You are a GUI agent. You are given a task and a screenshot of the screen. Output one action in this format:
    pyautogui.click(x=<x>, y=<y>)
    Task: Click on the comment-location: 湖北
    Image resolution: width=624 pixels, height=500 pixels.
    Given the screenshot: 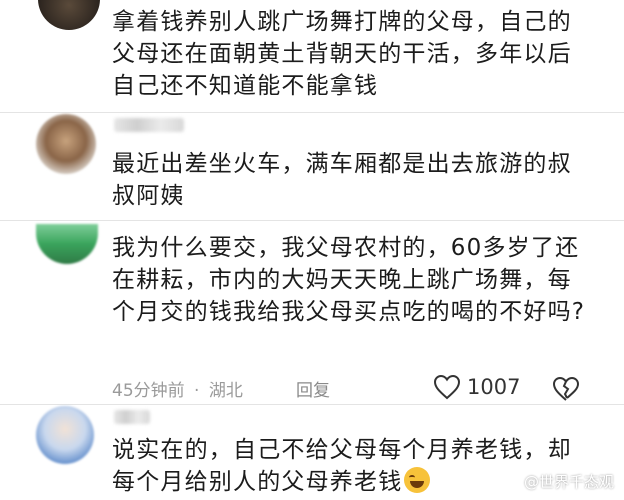 What is the action you would take?
    pyautogui.click(x=225, y=391)
    